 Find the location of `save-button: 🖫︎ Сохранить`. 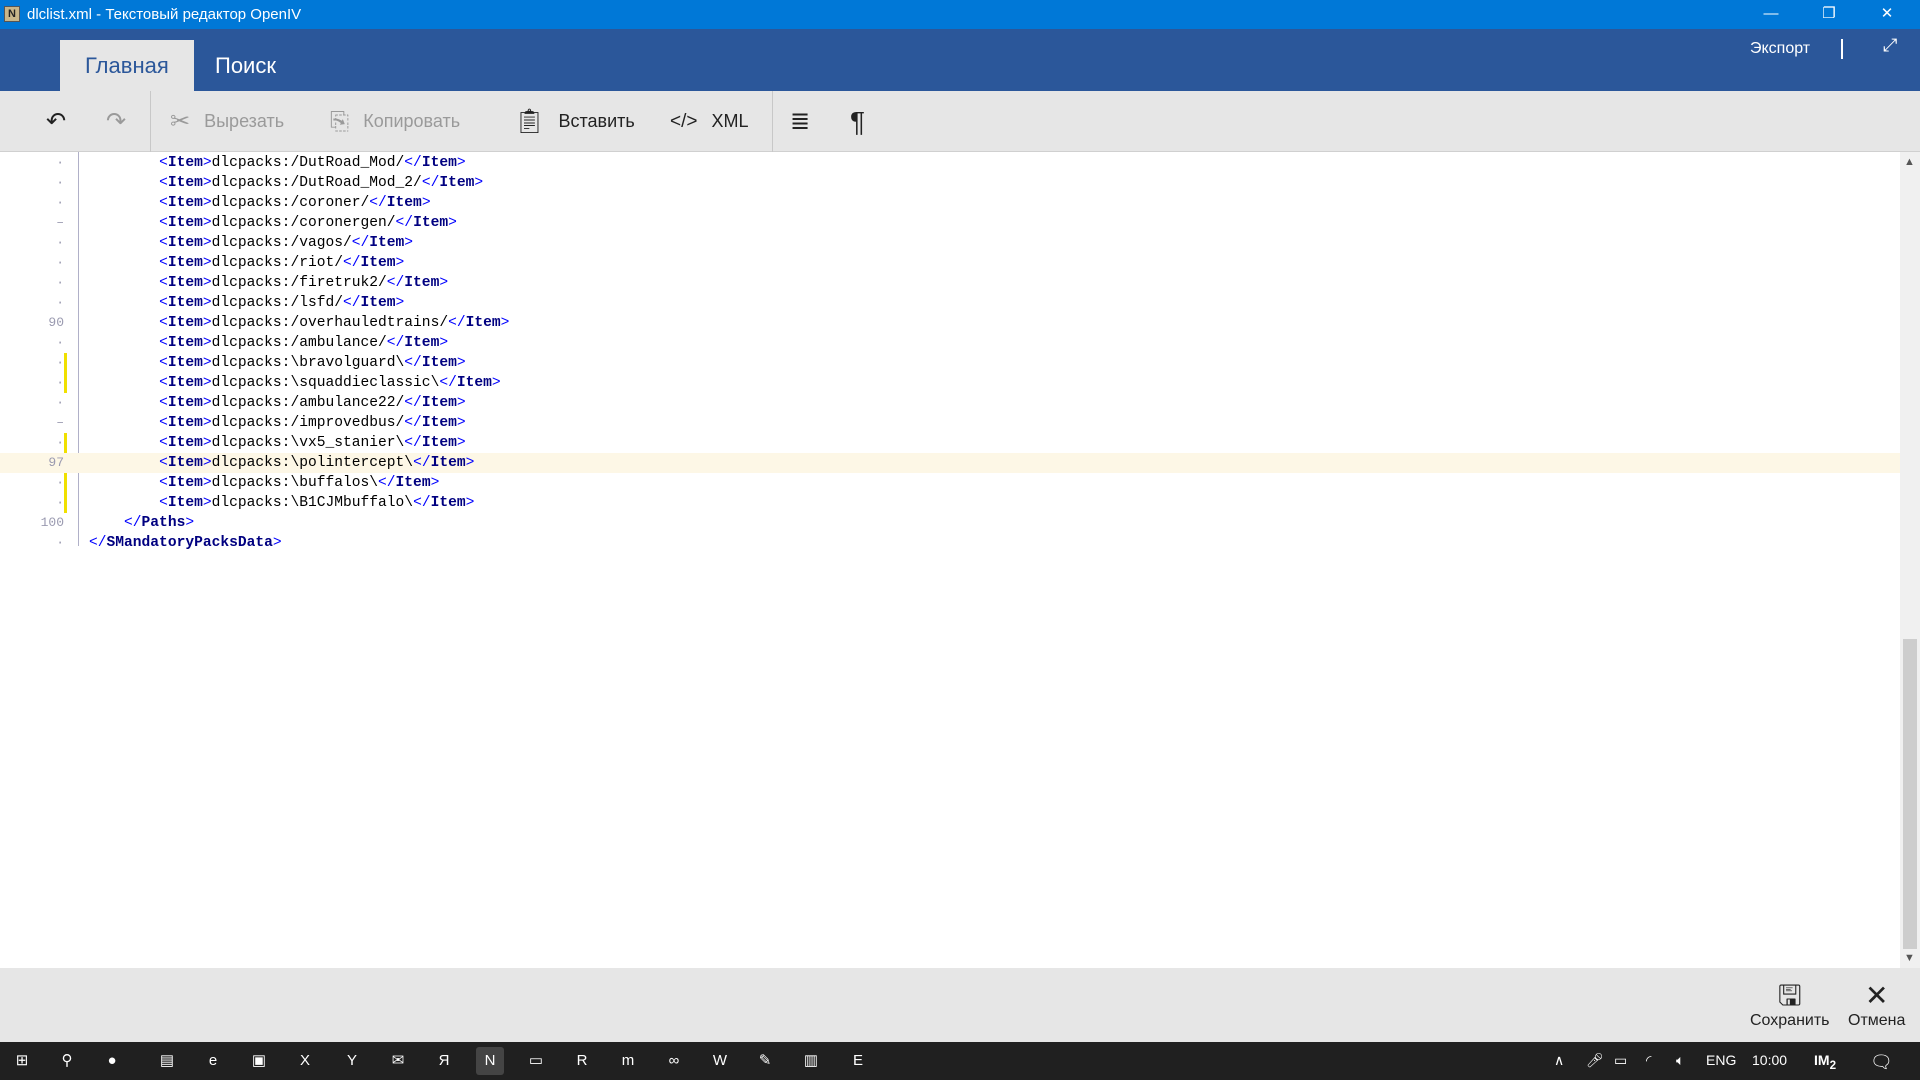

save-button: 🖫︎ Сохранить is located at coordinates (1790, 1005).